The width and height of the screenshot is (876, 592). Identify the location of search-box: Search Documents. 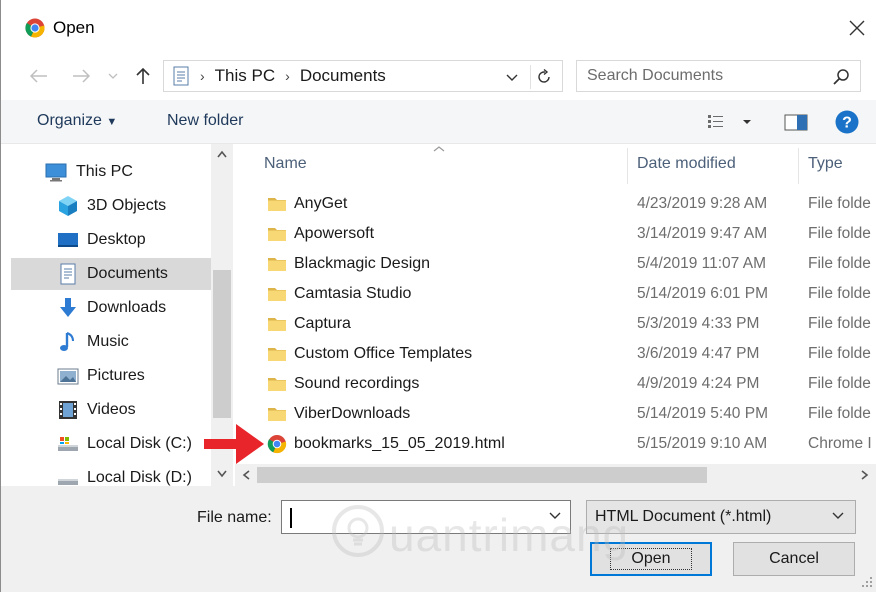
(718, 76).